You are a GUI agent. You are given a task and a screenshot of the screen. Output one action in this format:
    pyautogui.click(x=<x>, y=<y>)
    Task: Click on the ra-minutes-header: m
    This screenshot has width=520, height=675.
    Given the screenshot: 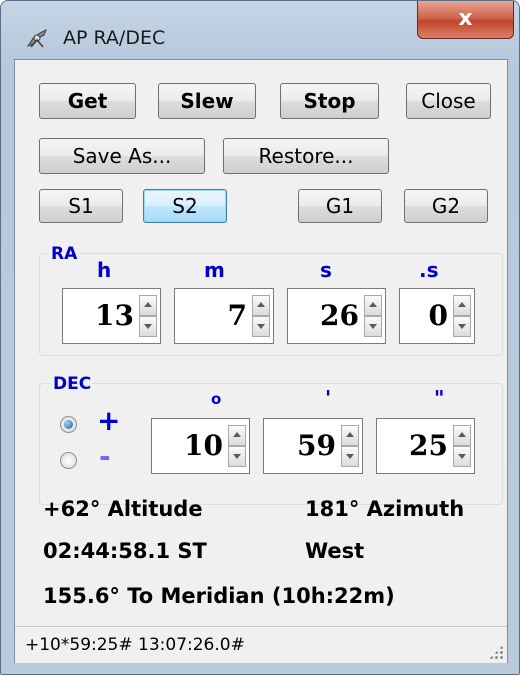 What is the action you would take?
    pyautogui.click(x=214, y=270)
    